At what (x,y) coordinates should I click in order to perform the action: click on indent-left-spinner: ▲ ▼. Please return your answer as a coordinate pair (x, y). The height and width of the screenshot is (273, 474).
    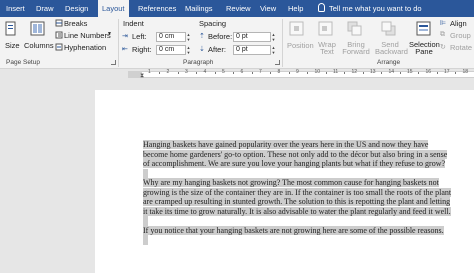
    Looking at the image, I should click on (188, 37).